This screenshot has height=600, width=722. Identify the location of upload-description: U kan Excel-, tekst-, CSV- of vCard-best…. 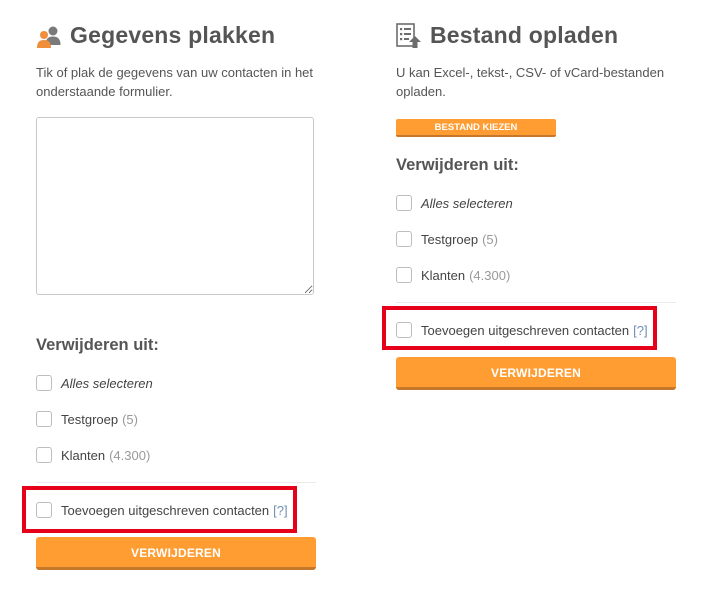
(530, 82).